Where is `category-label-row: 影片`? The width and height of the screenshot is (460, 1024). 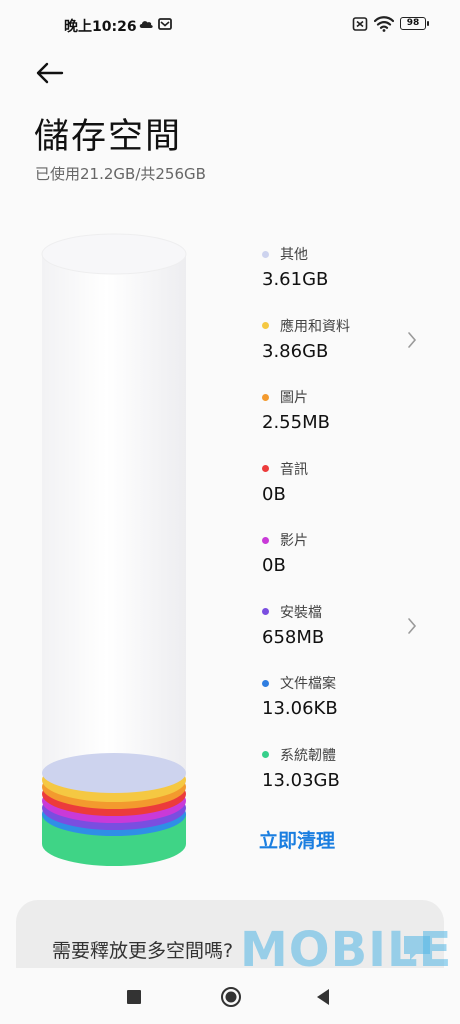
category-label-row: 影片 is located at coordinates (285, 540).